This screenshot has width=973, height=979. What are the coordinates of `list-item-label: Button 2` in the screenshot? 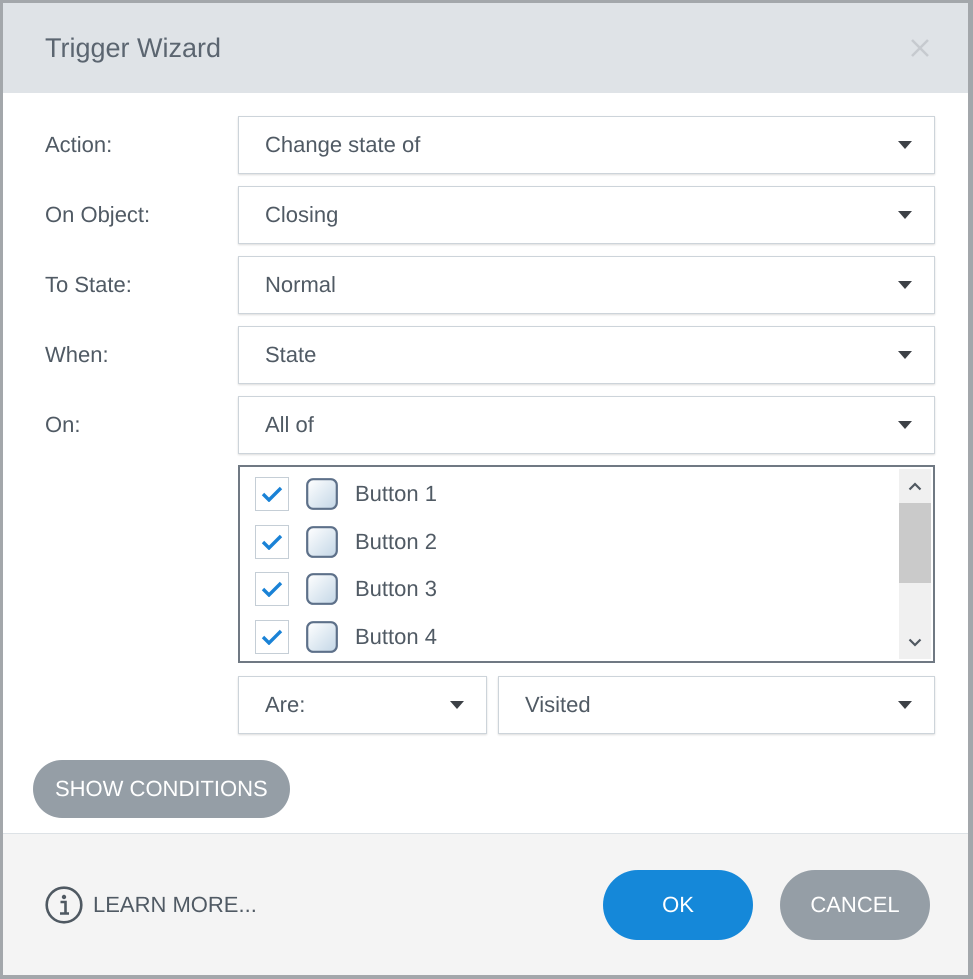 It's located at (396, 541).